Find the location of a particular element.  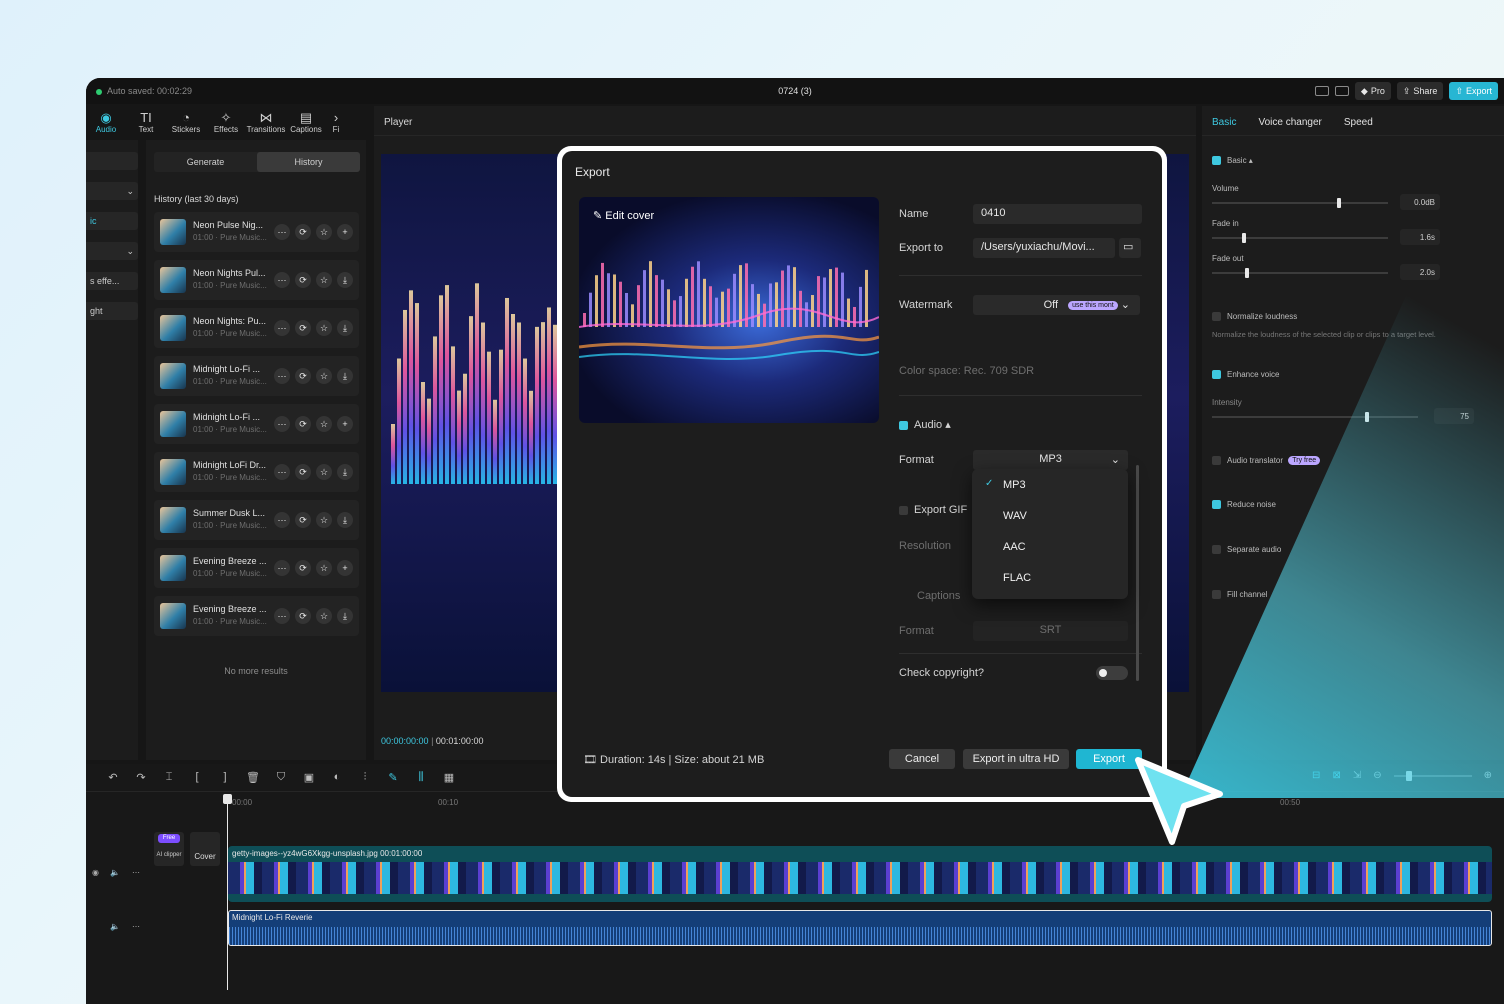

playhead is located at coordinates (227, 892).